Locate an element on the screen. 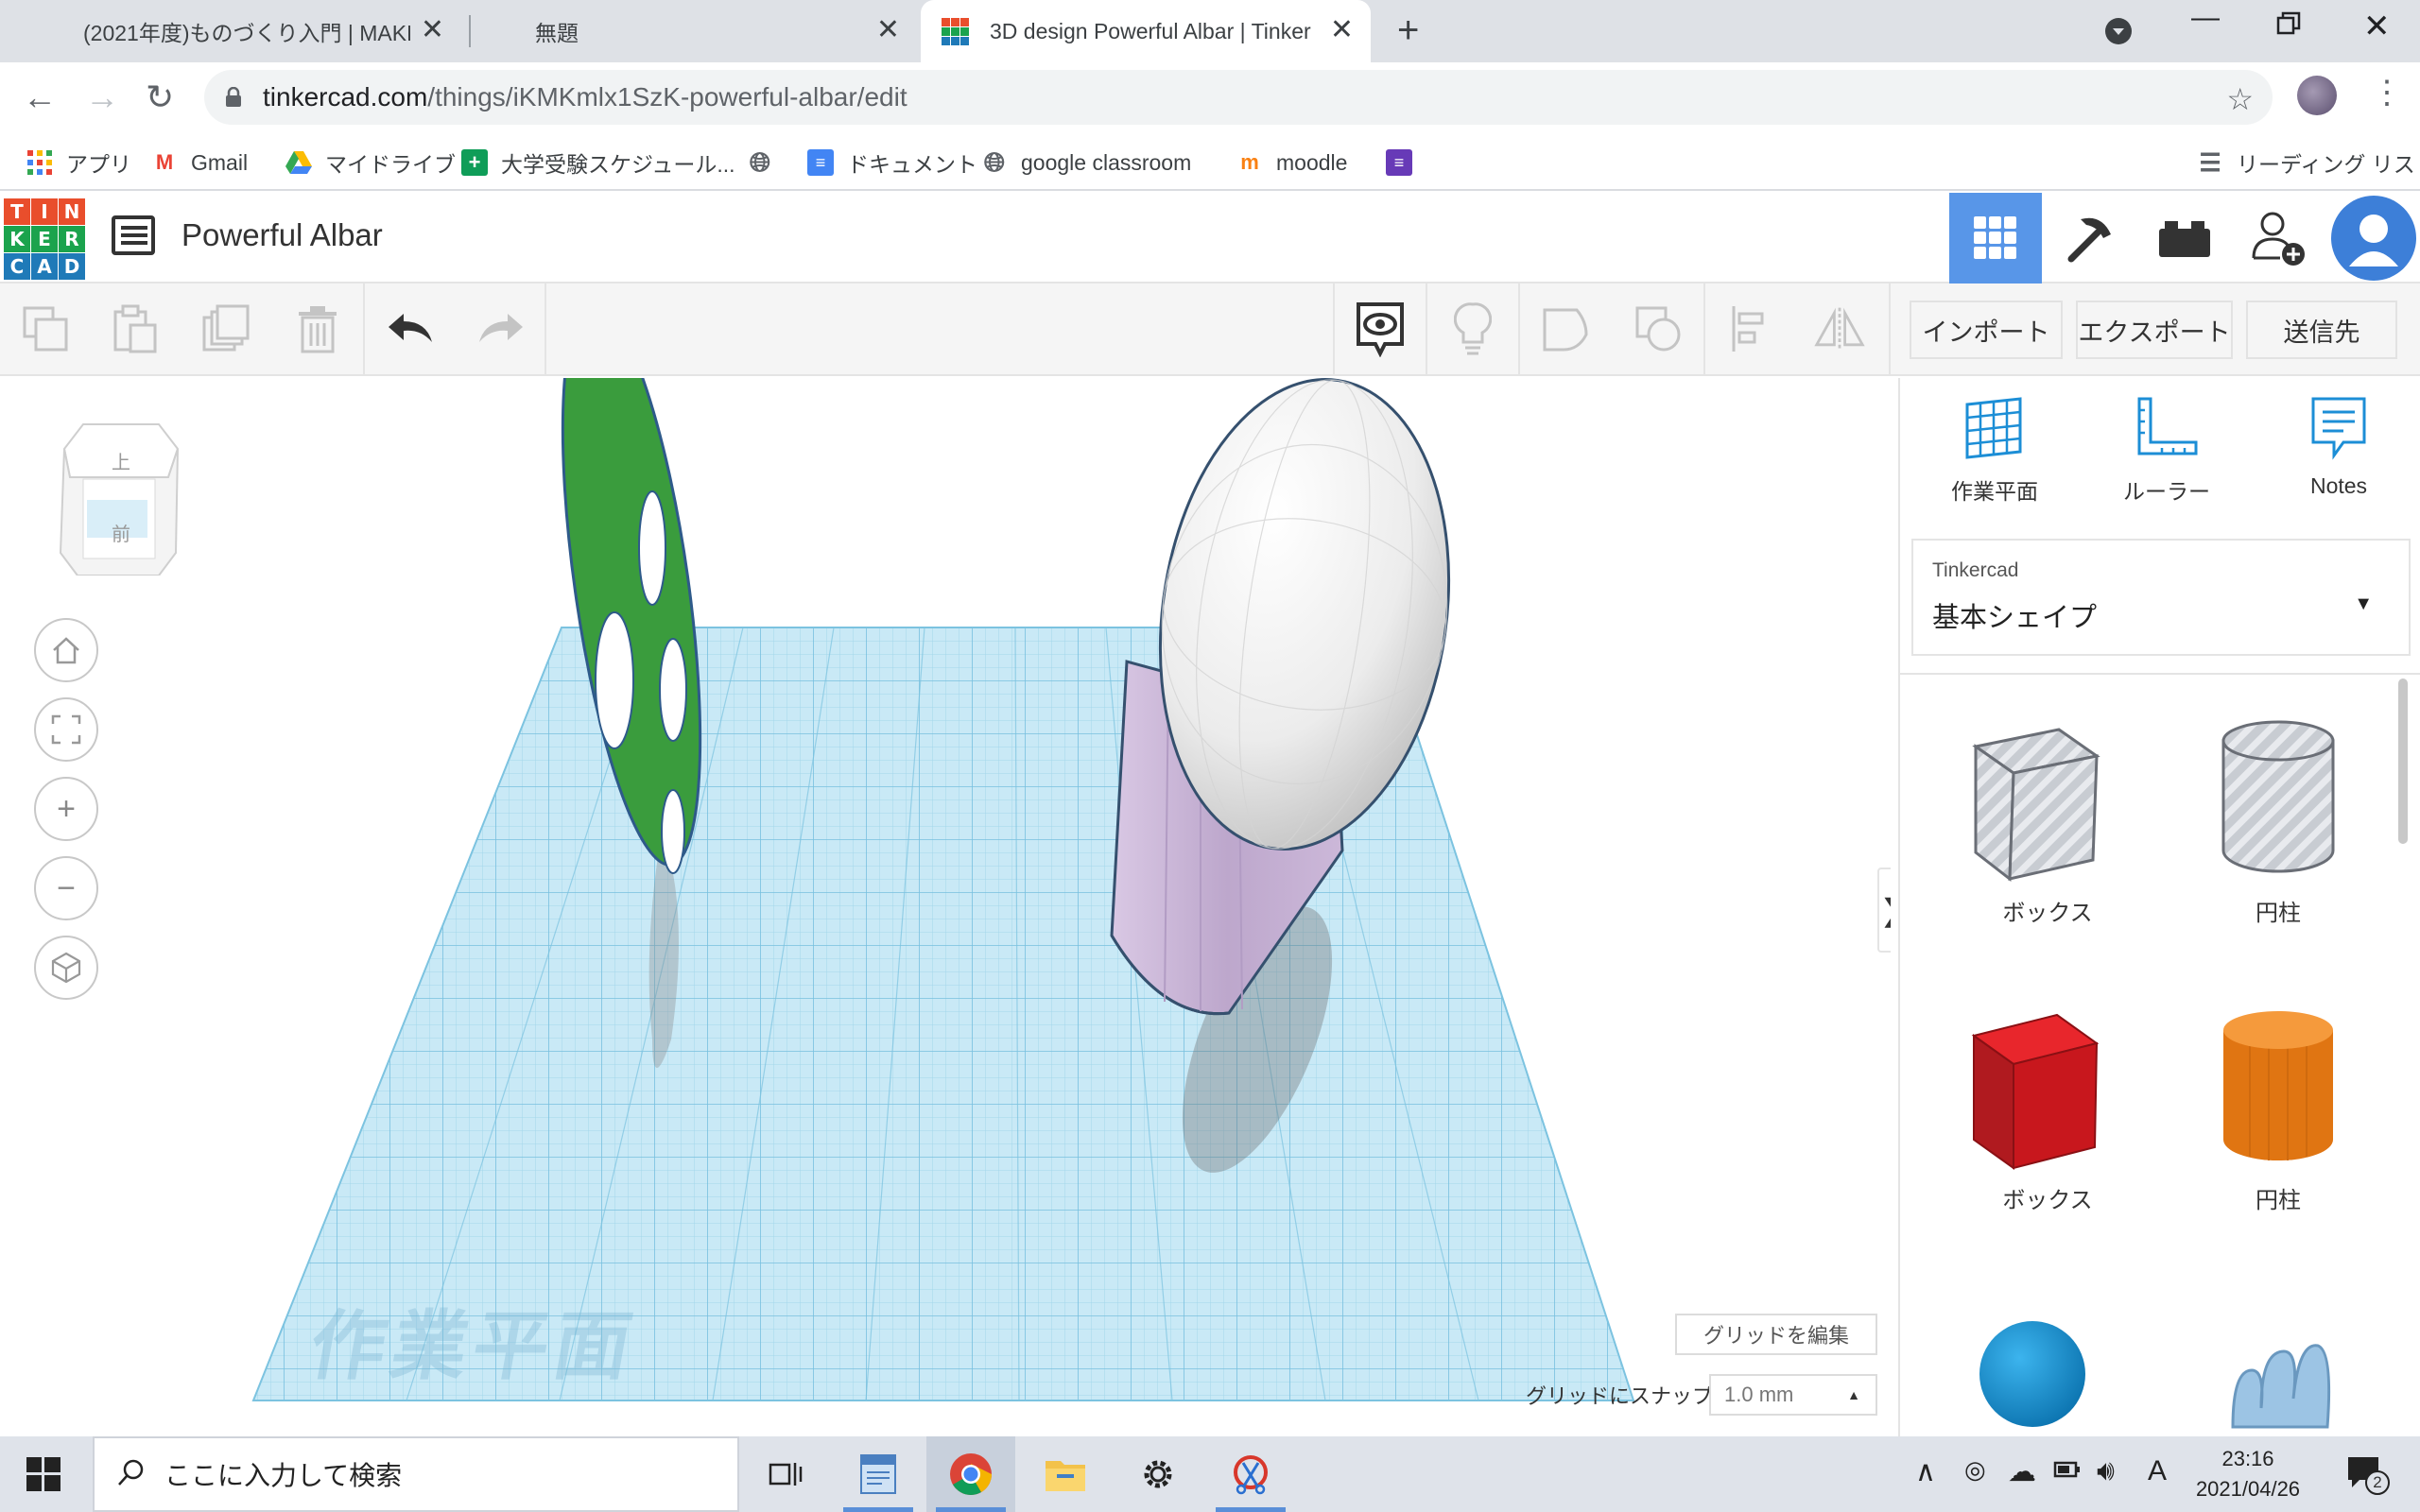  view-cube: 上 前 is located at coordinates (119, 500).